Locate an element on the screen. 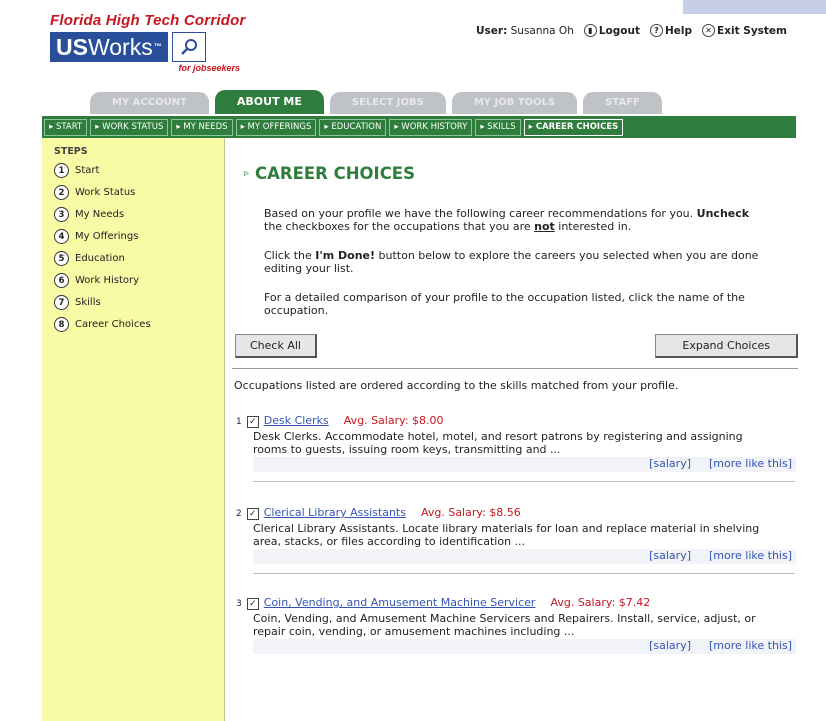 Image resolution: width=826 pixels, height=721 pixels. step-work-status: 2 Work Status is located at coordinates (139, 192).